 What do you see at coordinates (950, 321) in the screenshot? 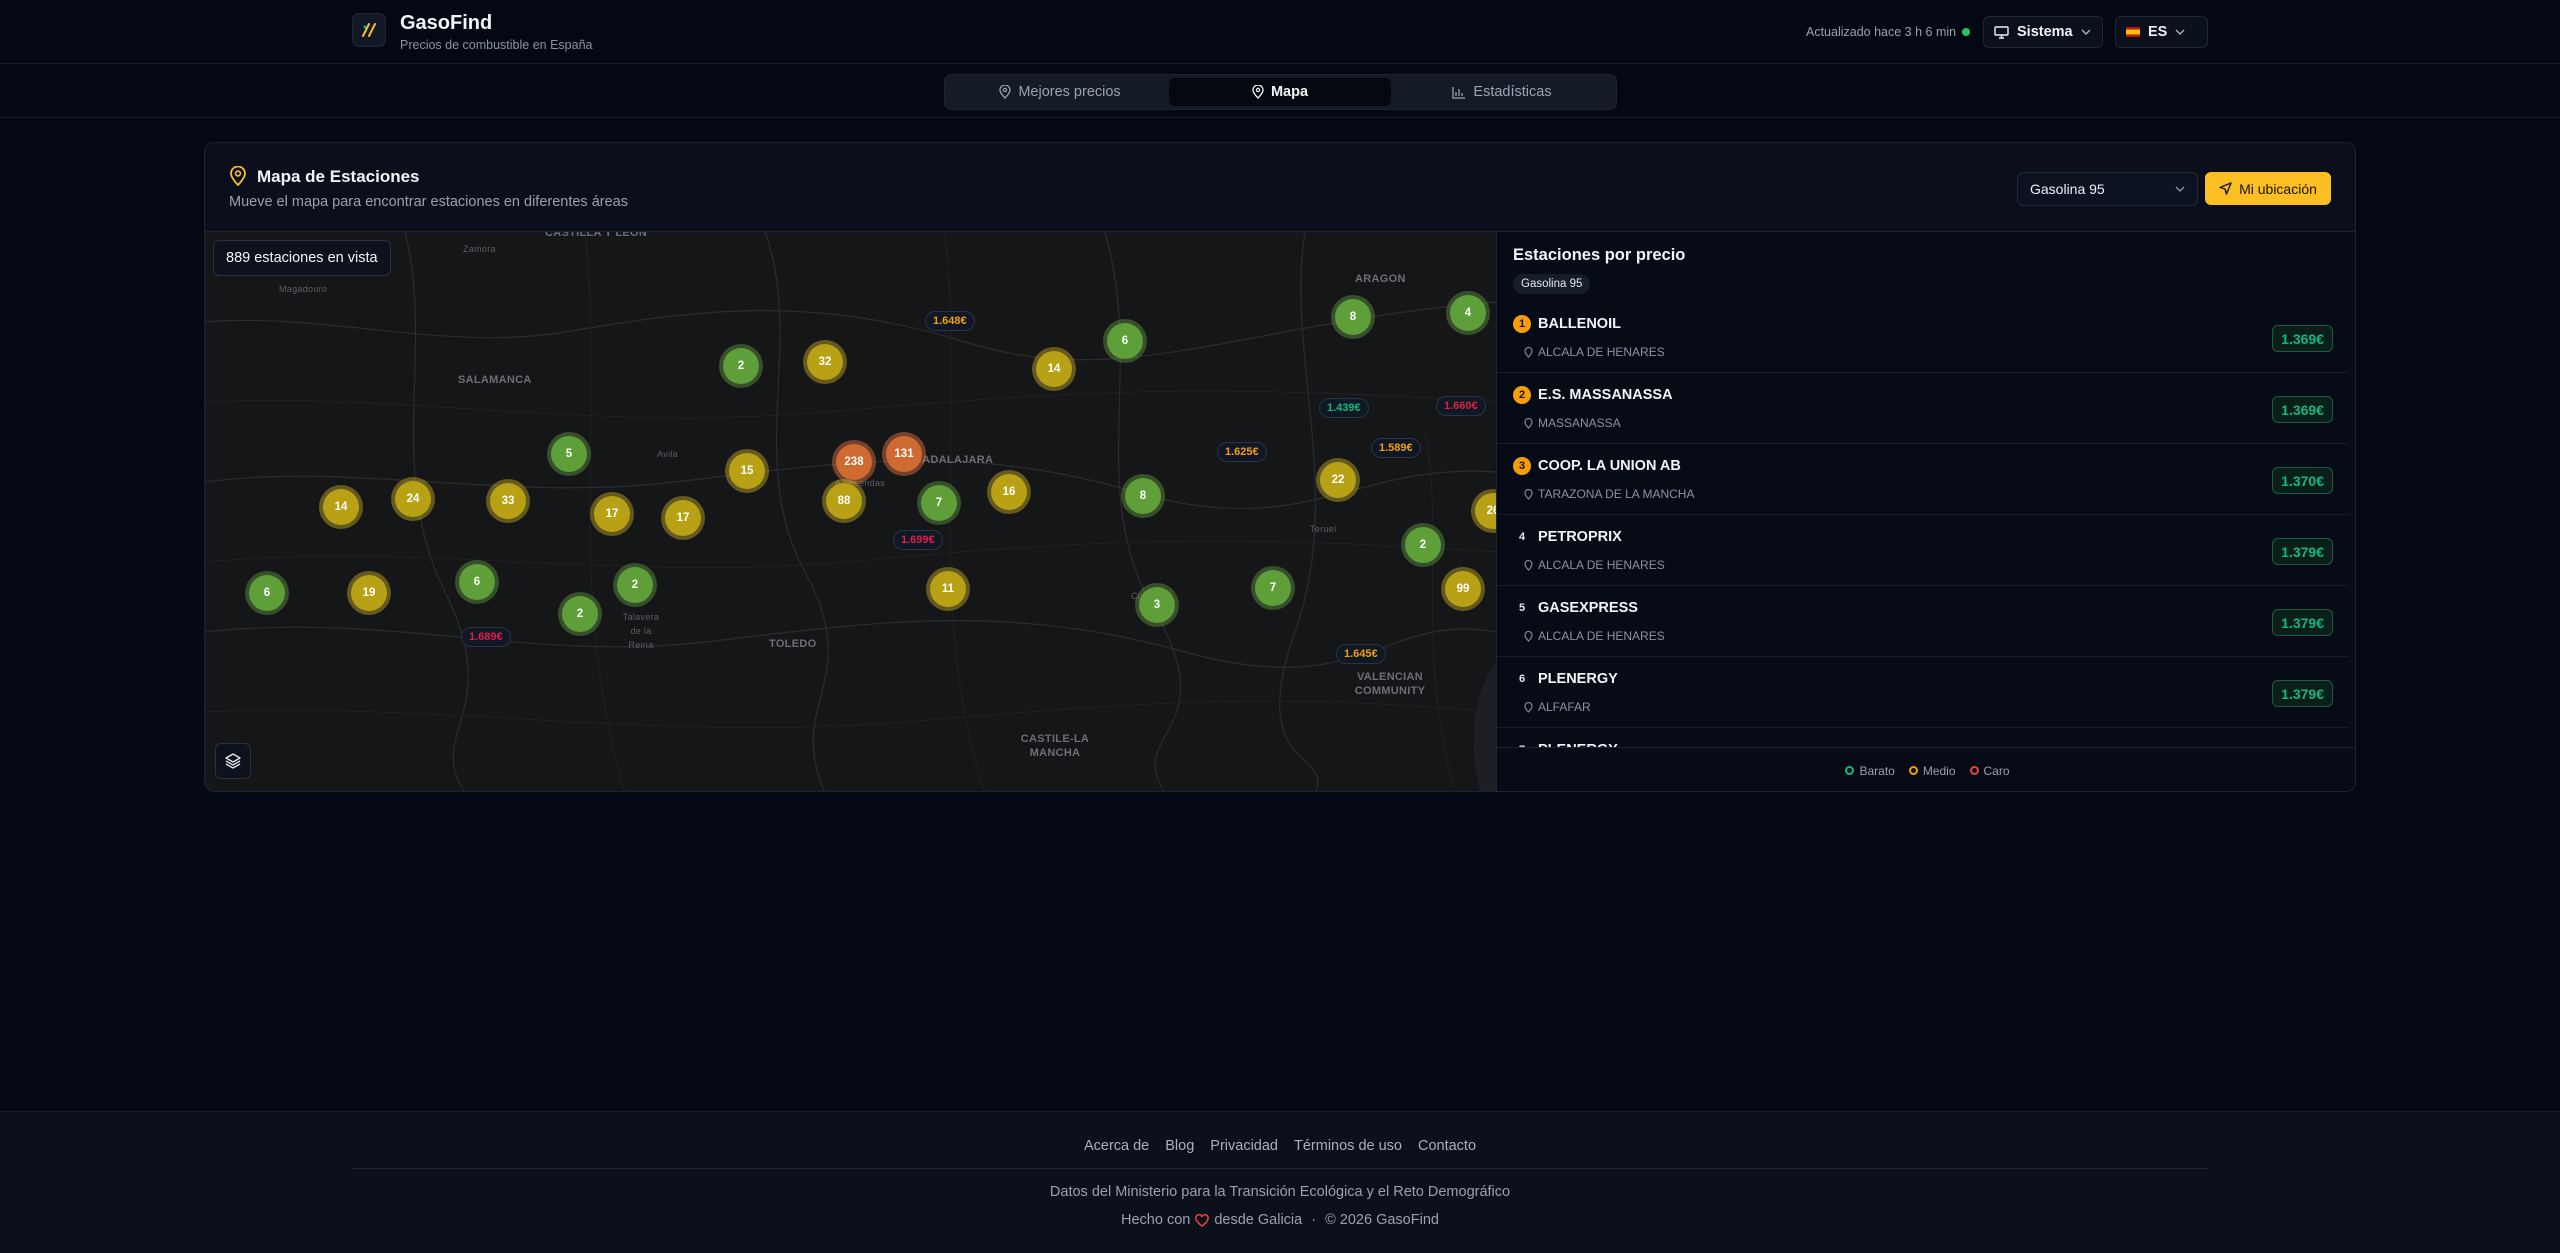
I see `station-price-marker: 1.648€` at bounding box center [950, 321].